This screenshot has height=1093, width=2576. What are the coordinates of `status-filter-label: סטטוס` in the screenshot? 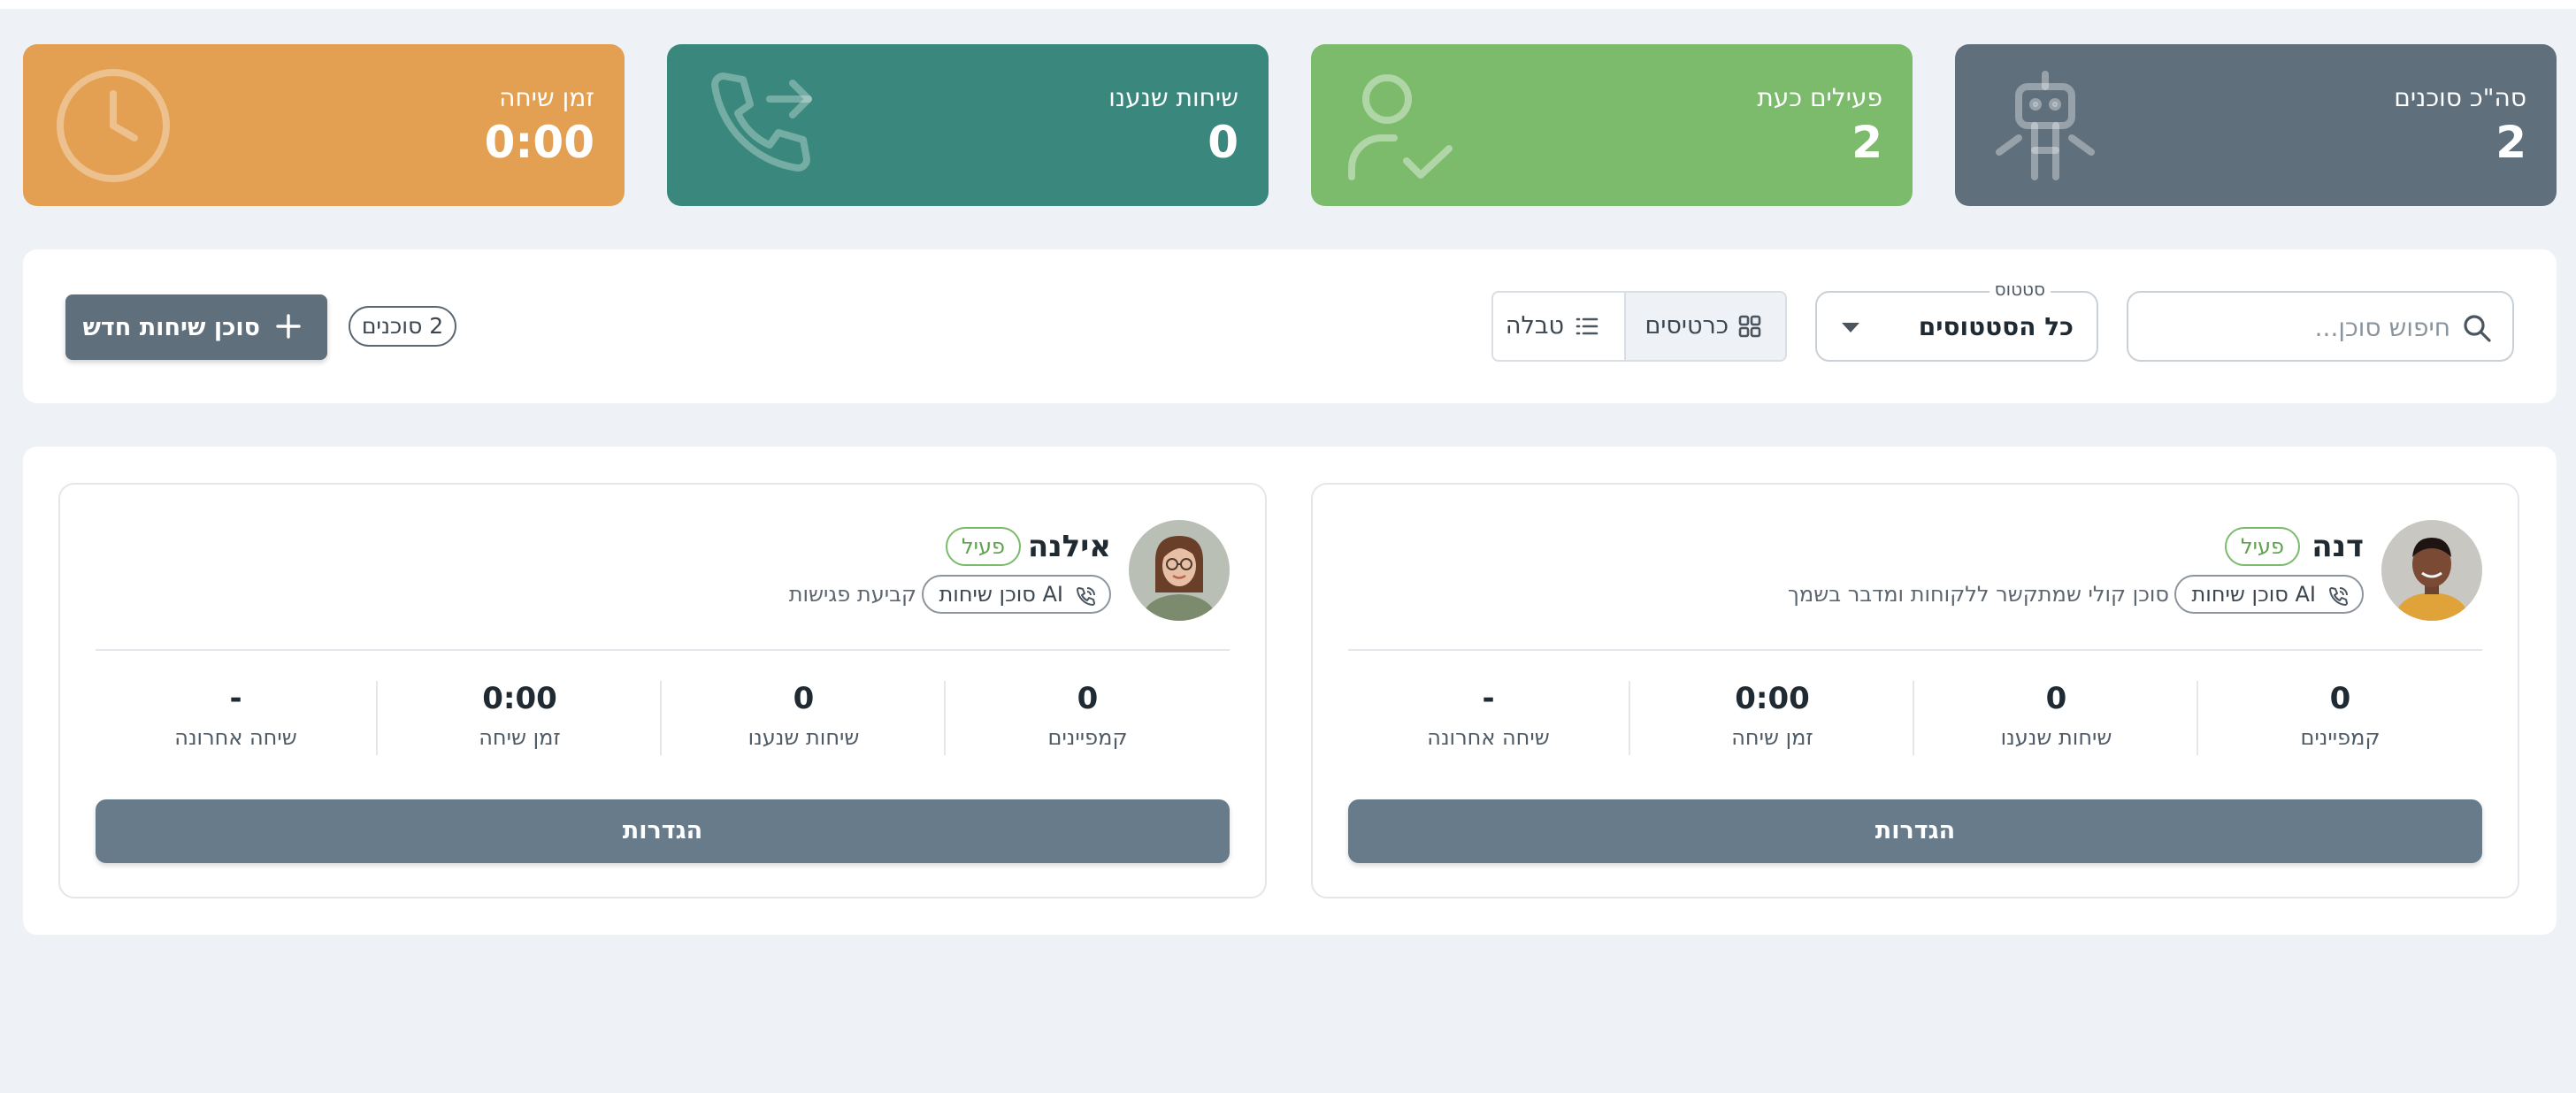 It's located at (2020, 290).